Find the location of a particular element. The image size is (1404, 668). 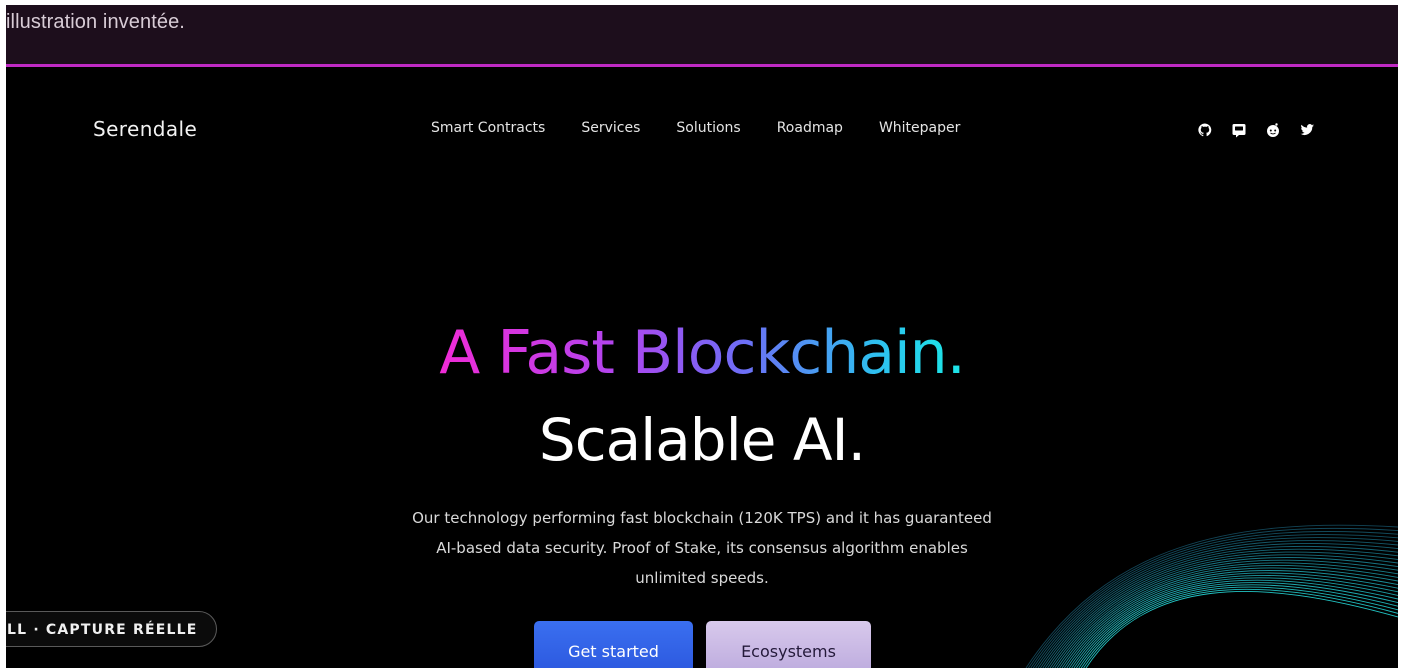

nav-item-whitepaper: Whitepaper is located at coordinates (919, 128).